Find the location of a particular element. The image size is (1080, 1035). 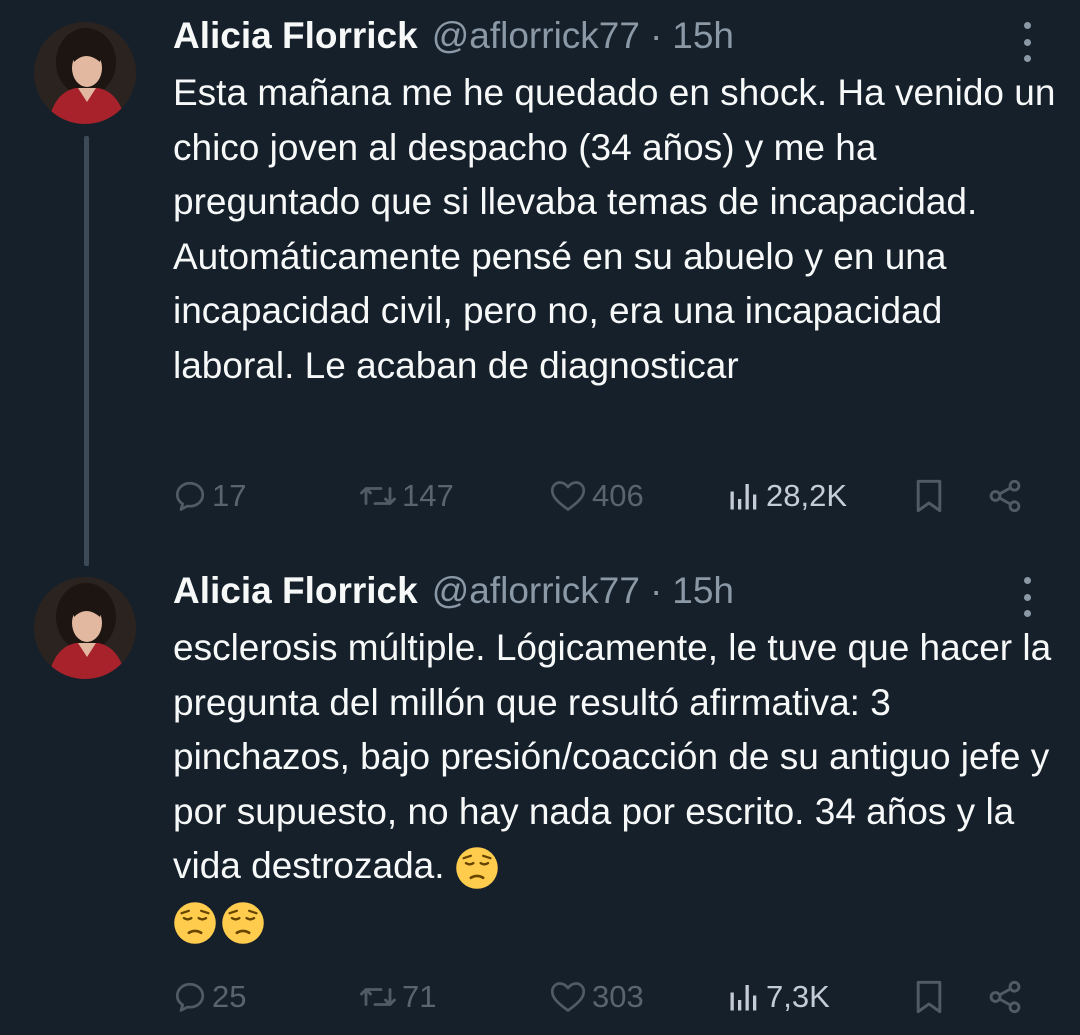

view-count: 28,2K is located at coordinates (807, 495).